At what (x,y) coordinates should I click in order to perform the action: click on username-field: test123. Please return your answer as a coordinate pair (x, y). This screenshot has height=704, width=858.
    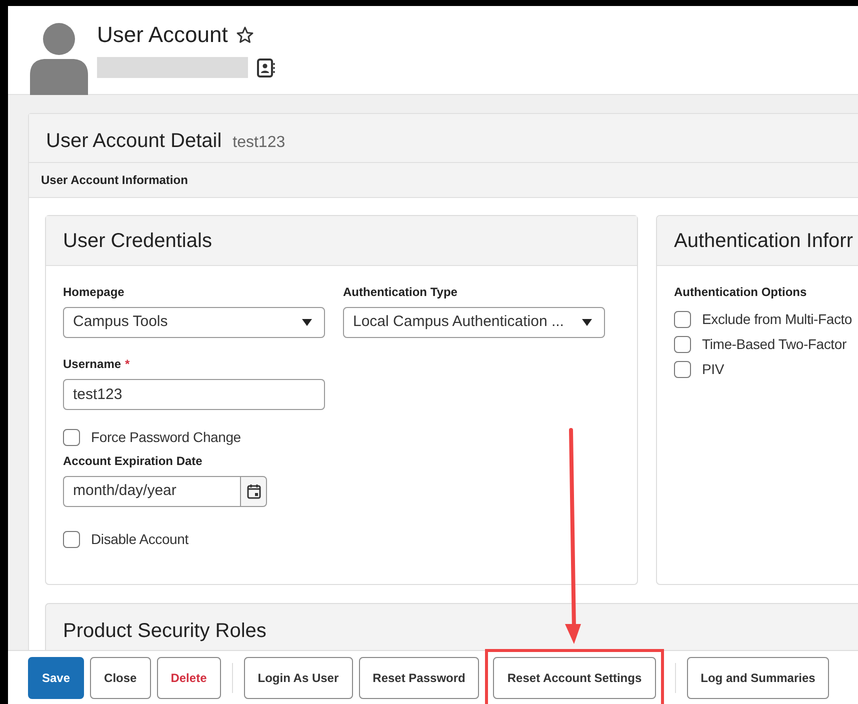
    Looking at the image, I should click on (194, 394).